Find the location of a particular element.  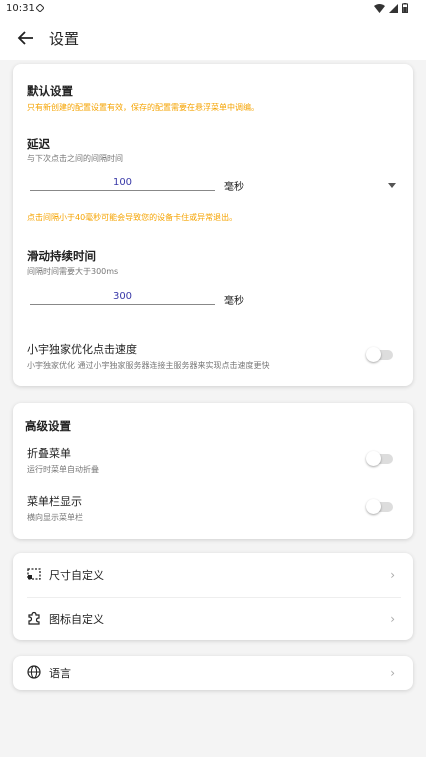

swipe-desc: 间隔时间需要大于300ms is located at coordinates (73, 271).